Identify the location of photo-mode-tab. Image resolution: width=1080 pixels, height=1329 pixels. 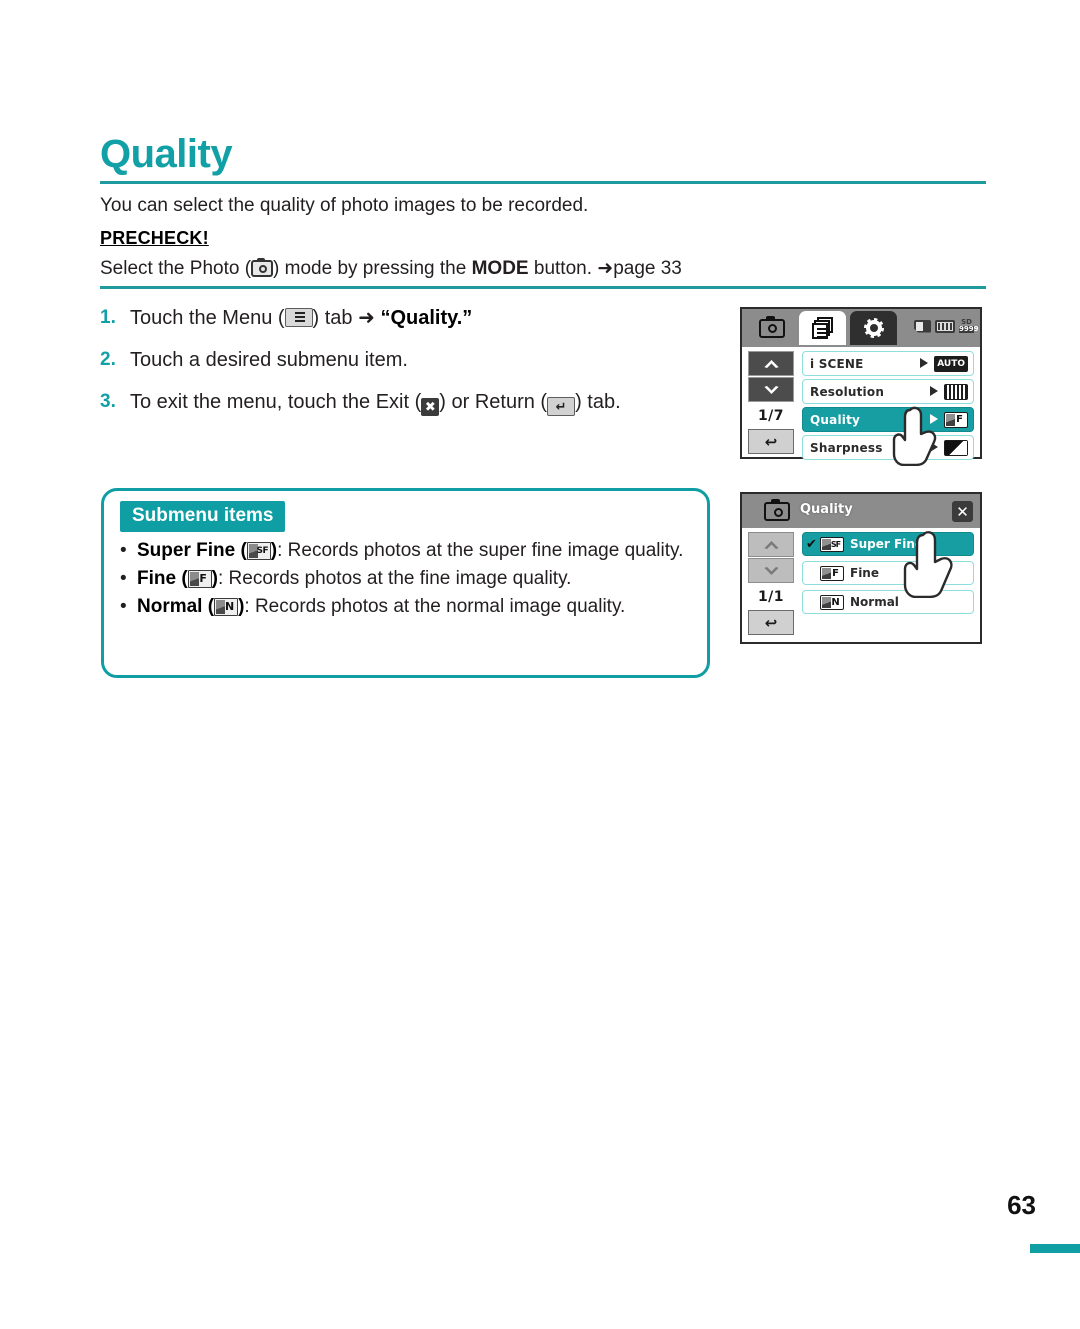
(771, 328).